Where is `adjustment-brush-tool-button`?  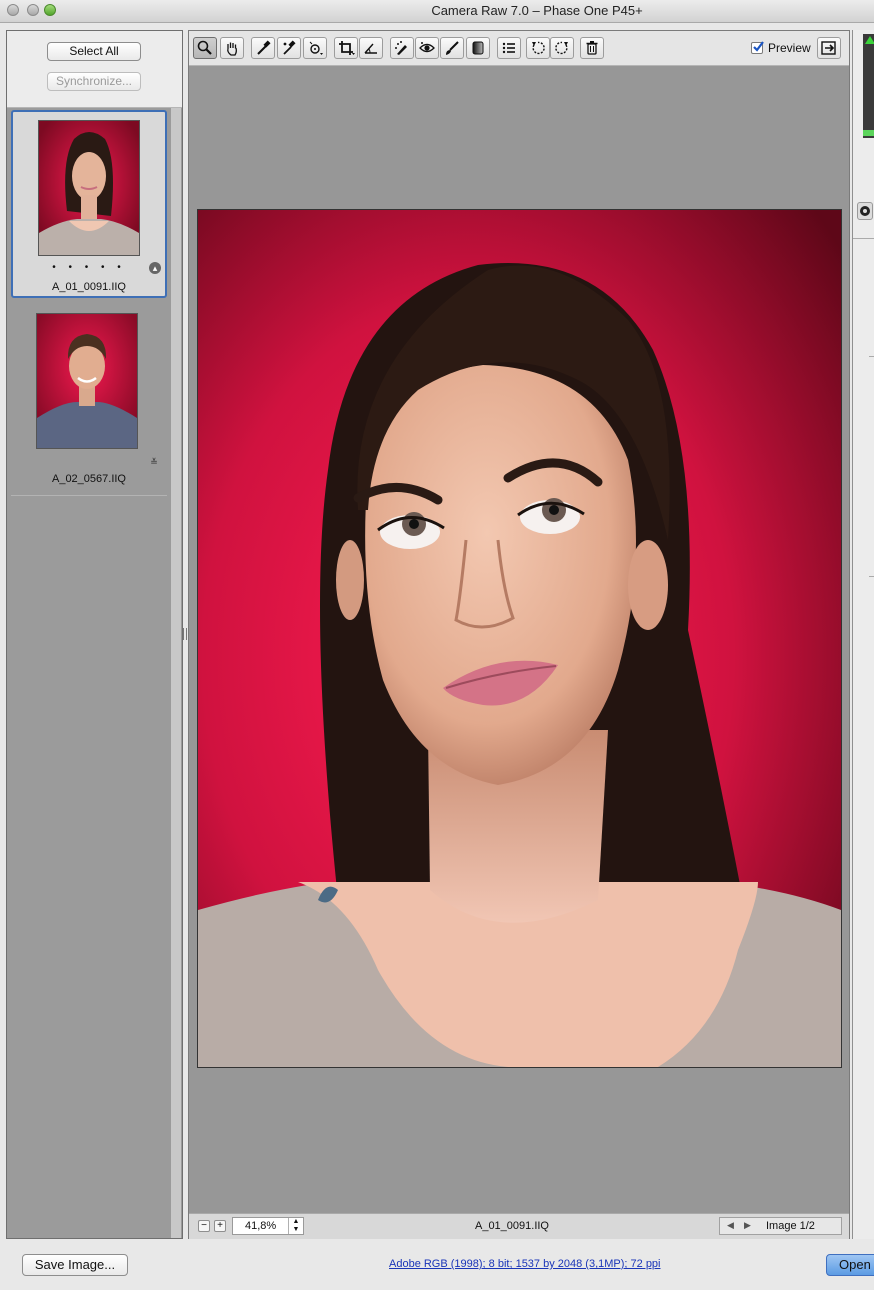
adjustment-brush-tool-button is located at coordinates (452, 48).